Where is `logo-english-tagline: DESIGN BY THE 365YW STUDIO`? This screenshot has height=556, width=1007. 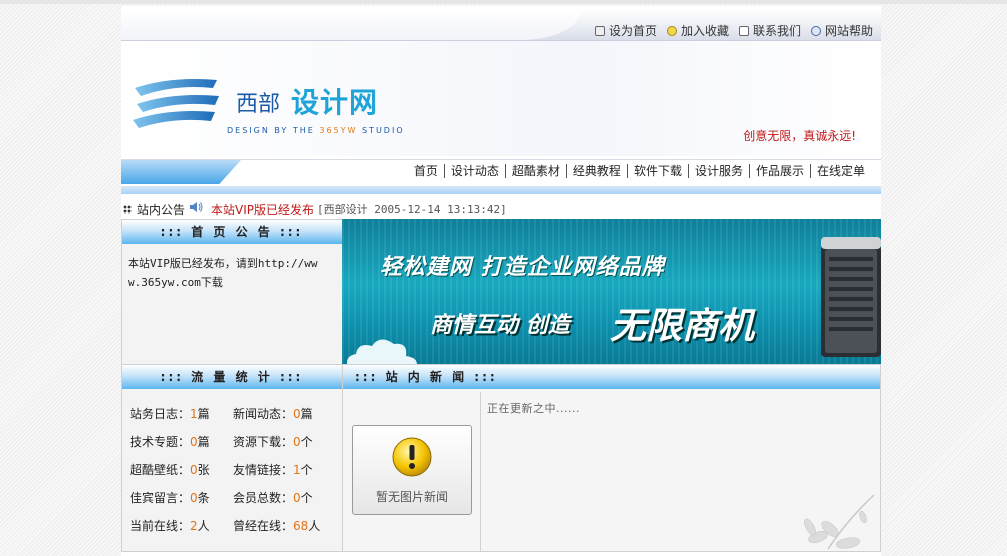 logo-english-tagline: DESIGN BY THE 365YW STUDIO is located at coordinates (316, 130).